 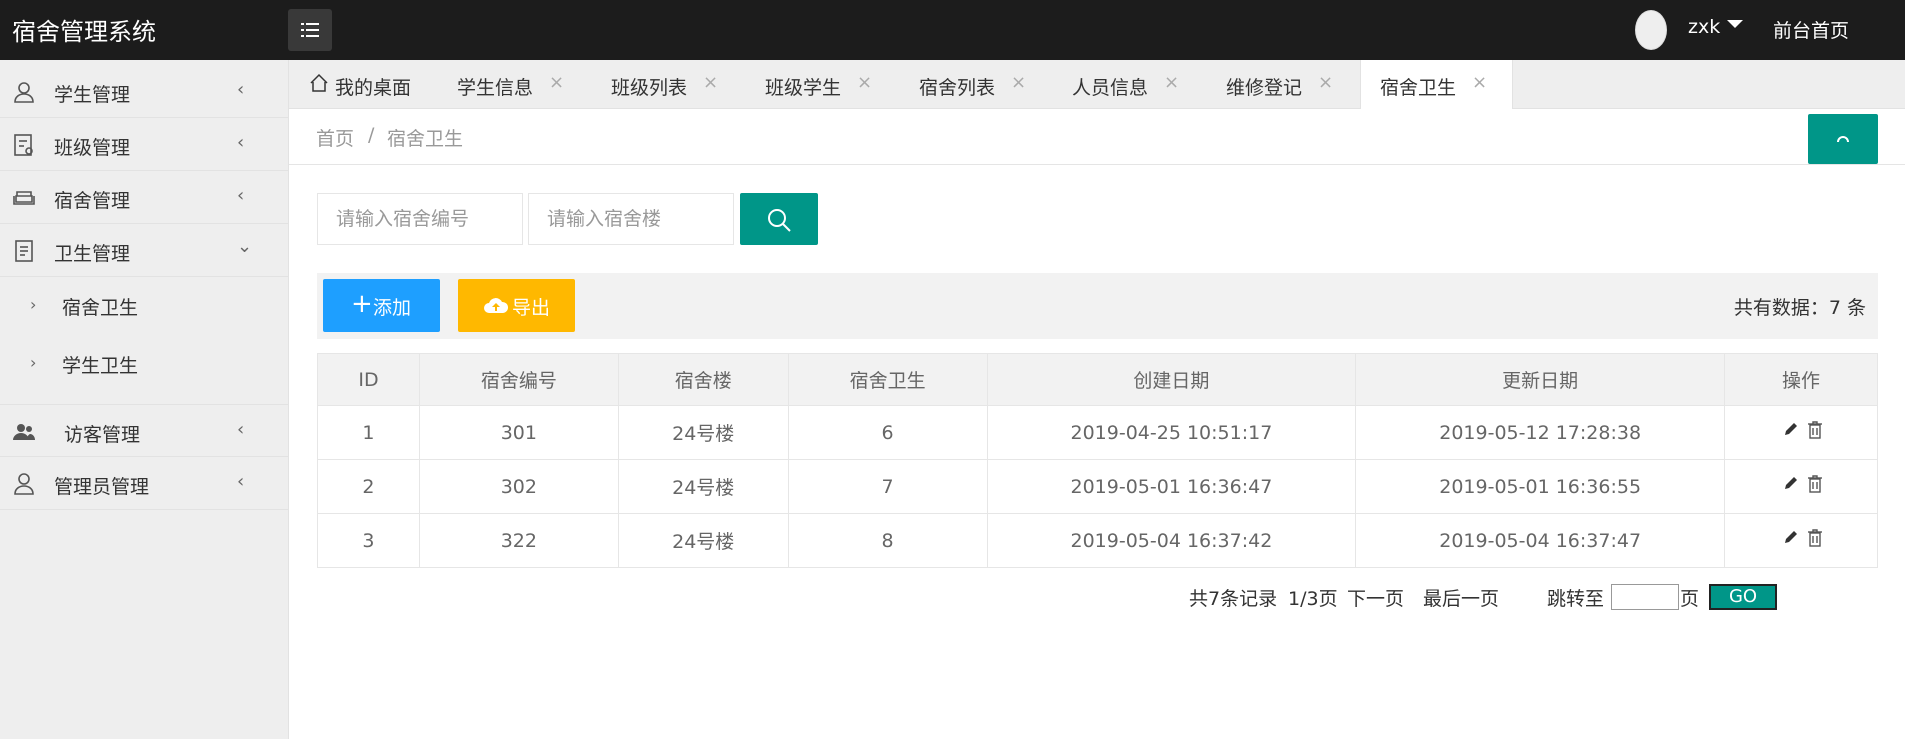 I want to click on class-icon, so click(x=23, y=145).